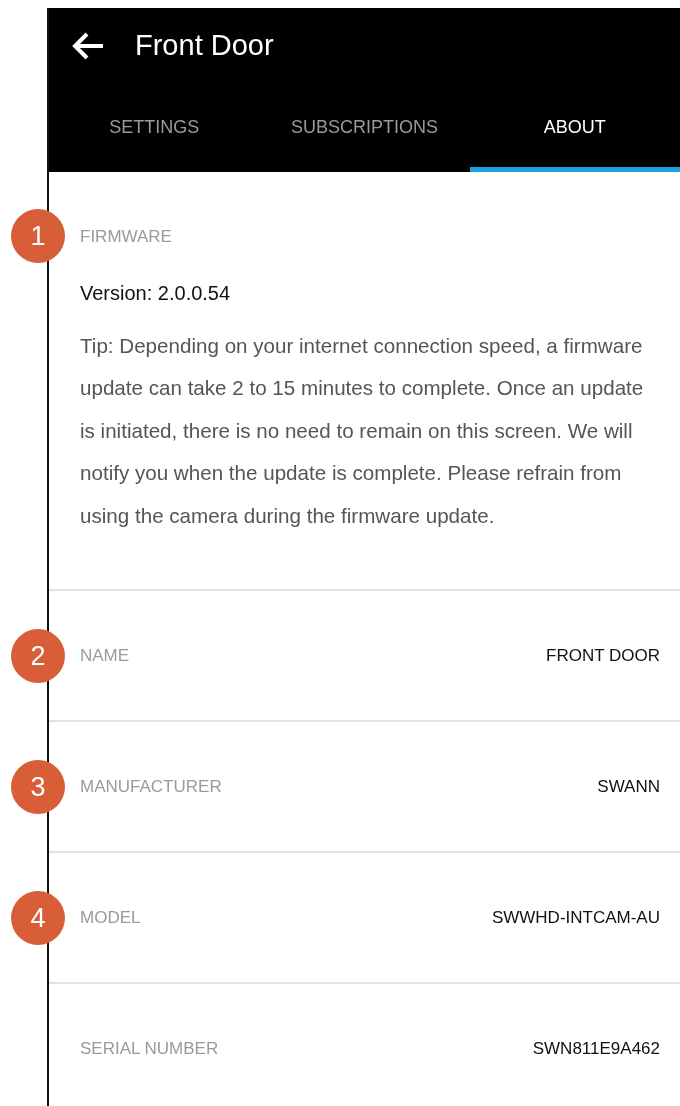 The width and height of the screenshot is (680, 1106). Describe the element at coordinates (149, 1049) in the screenshot. I see `field-label: SERIAL NUMBER` at that location.